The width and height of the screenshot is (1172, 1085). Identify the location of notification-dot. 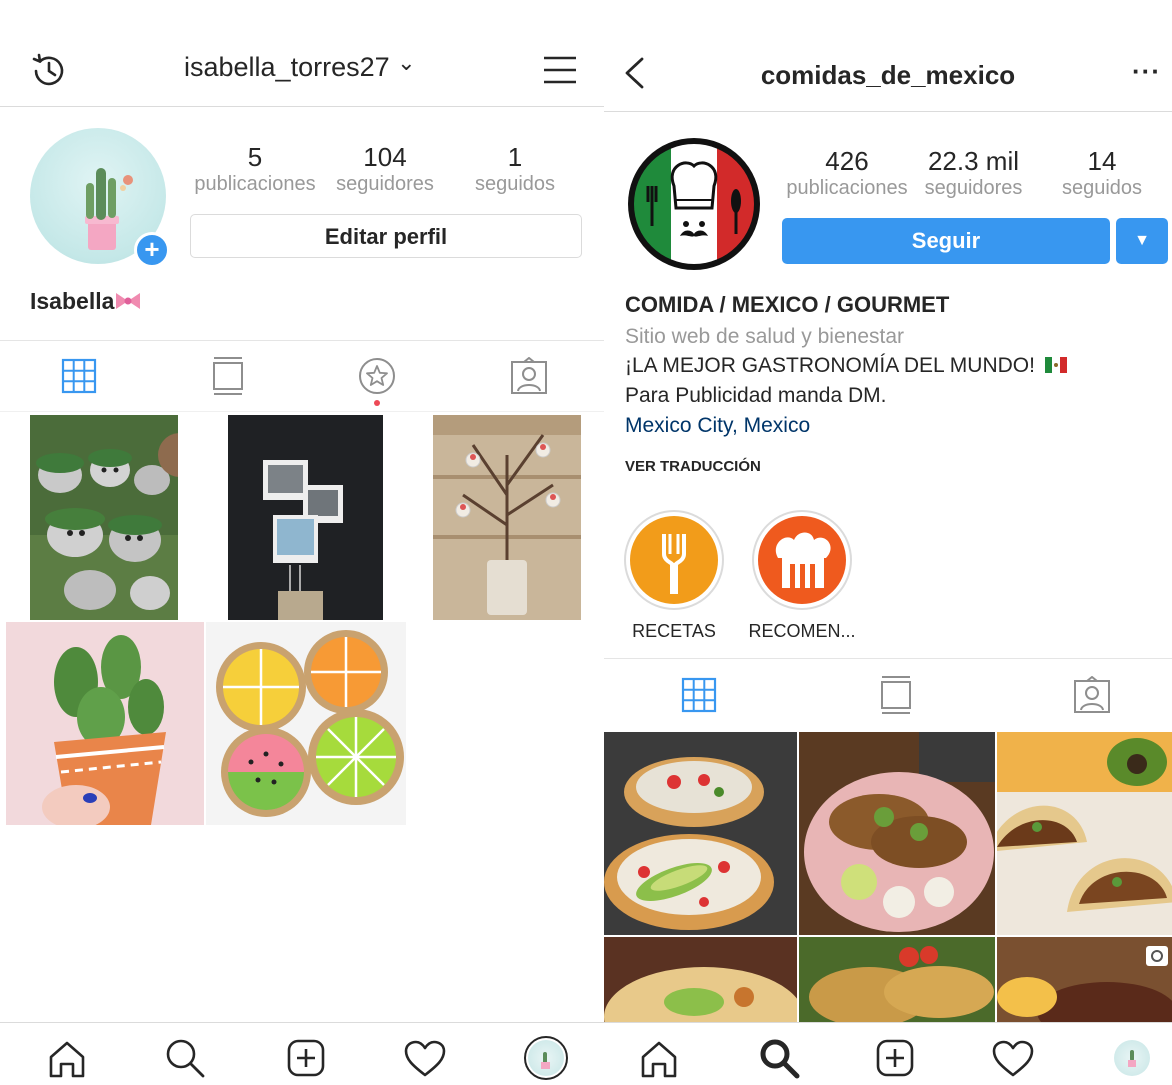
(377, 403).